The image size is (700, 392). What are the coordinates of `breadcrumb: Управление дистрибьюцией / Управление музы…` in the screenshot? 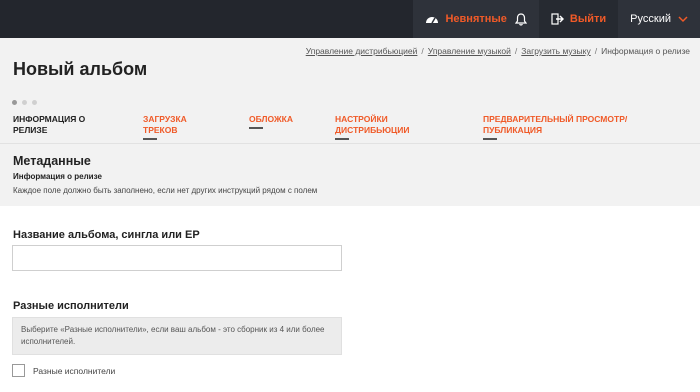 It's located at (498, 51).